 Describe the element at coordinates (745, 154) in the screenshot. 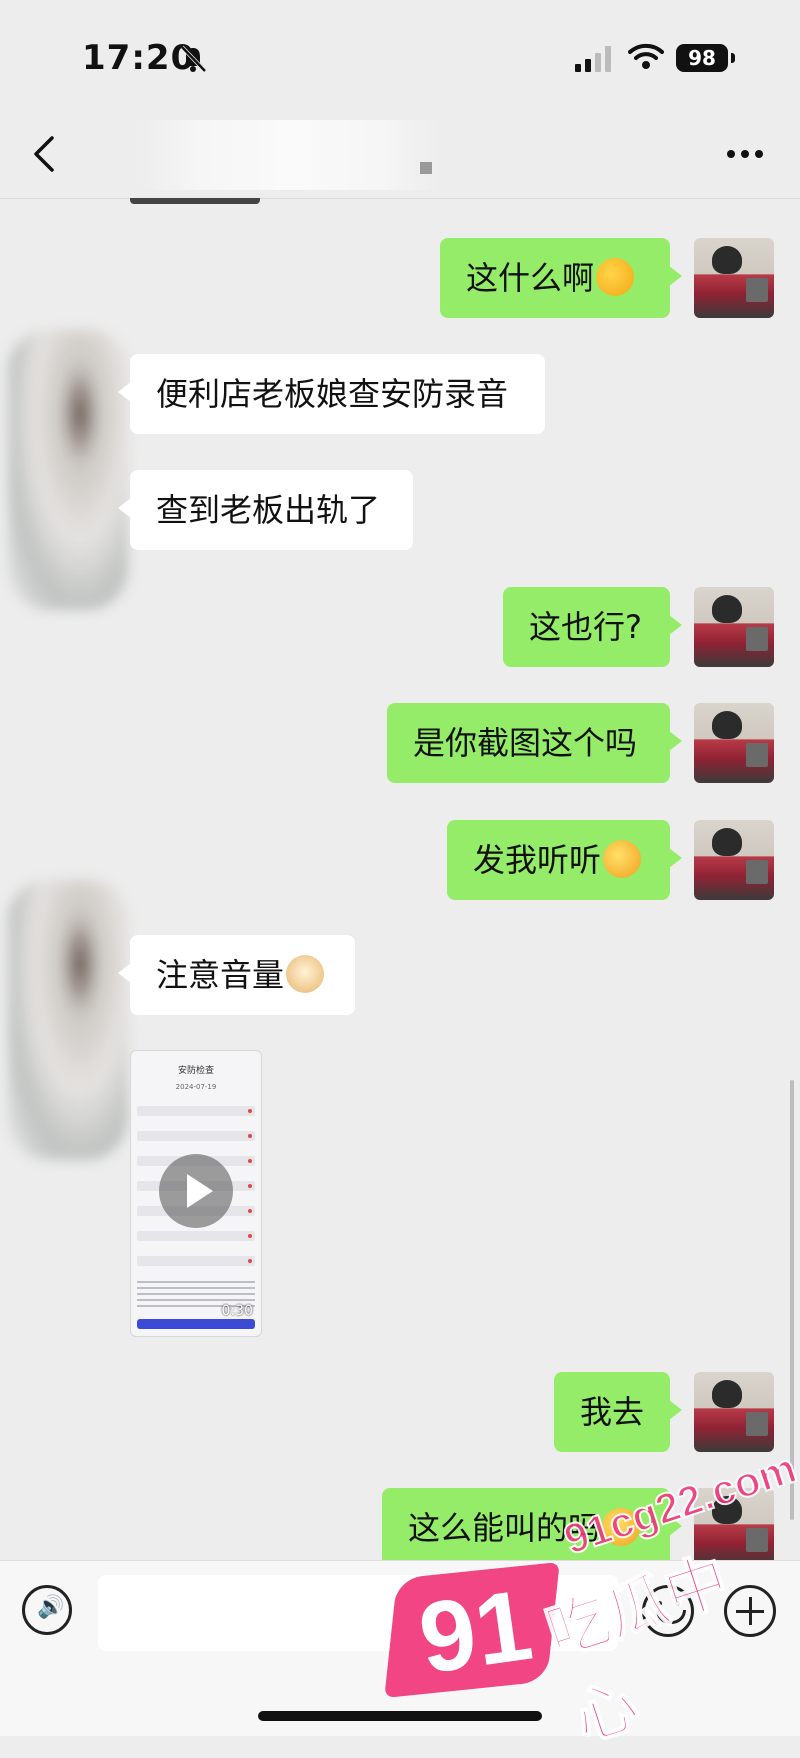

I see `more-dots-icon` at that location.